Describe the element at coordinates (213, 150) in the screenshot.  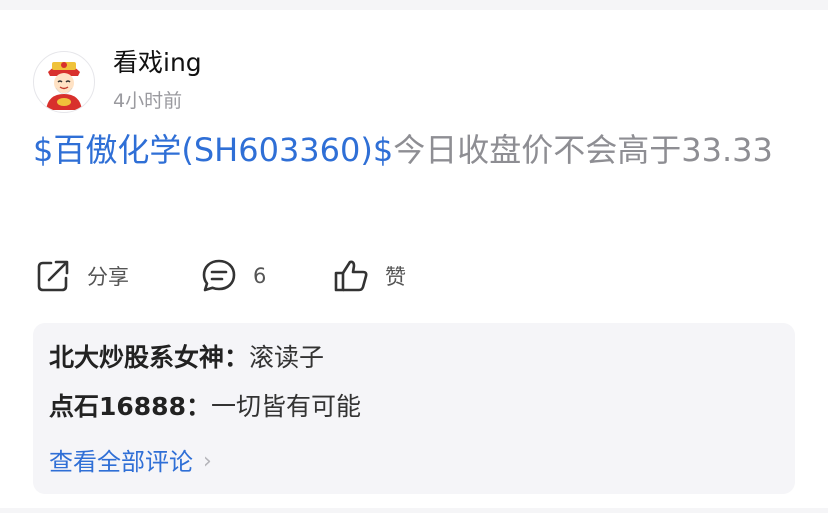
I see `stock-link: $百傲化学(SH603360)$` at that location.